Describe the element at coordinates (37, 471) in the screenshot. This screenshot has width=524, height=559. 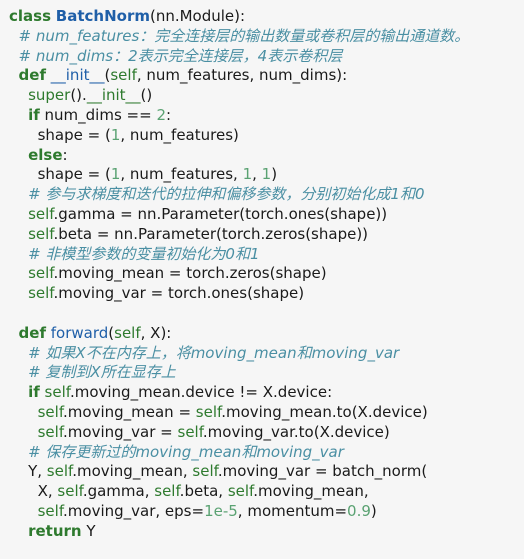
I see `code-text: Y,` at that location.